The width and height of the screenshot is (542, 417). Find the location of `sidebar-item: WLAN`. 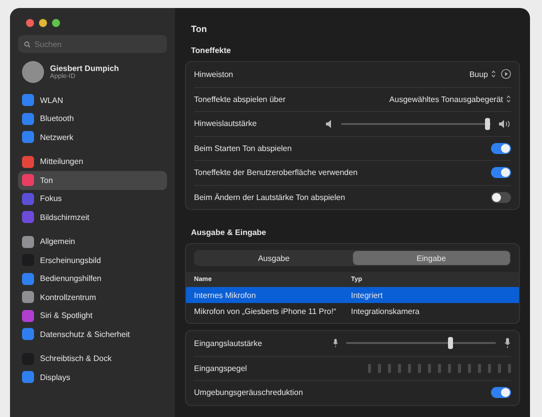

sidebar-item: WLAN is located at coordinates (92, 100).